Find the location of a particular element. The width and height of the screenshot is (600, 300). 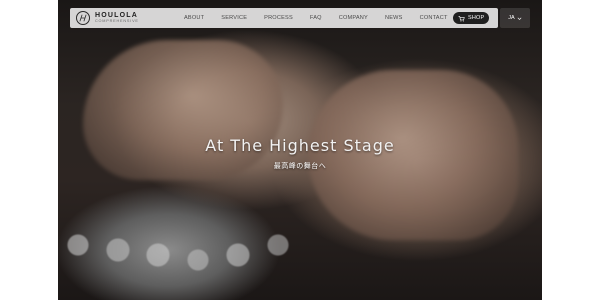

shop-label: SHOP is located at coordinates (476, 18).